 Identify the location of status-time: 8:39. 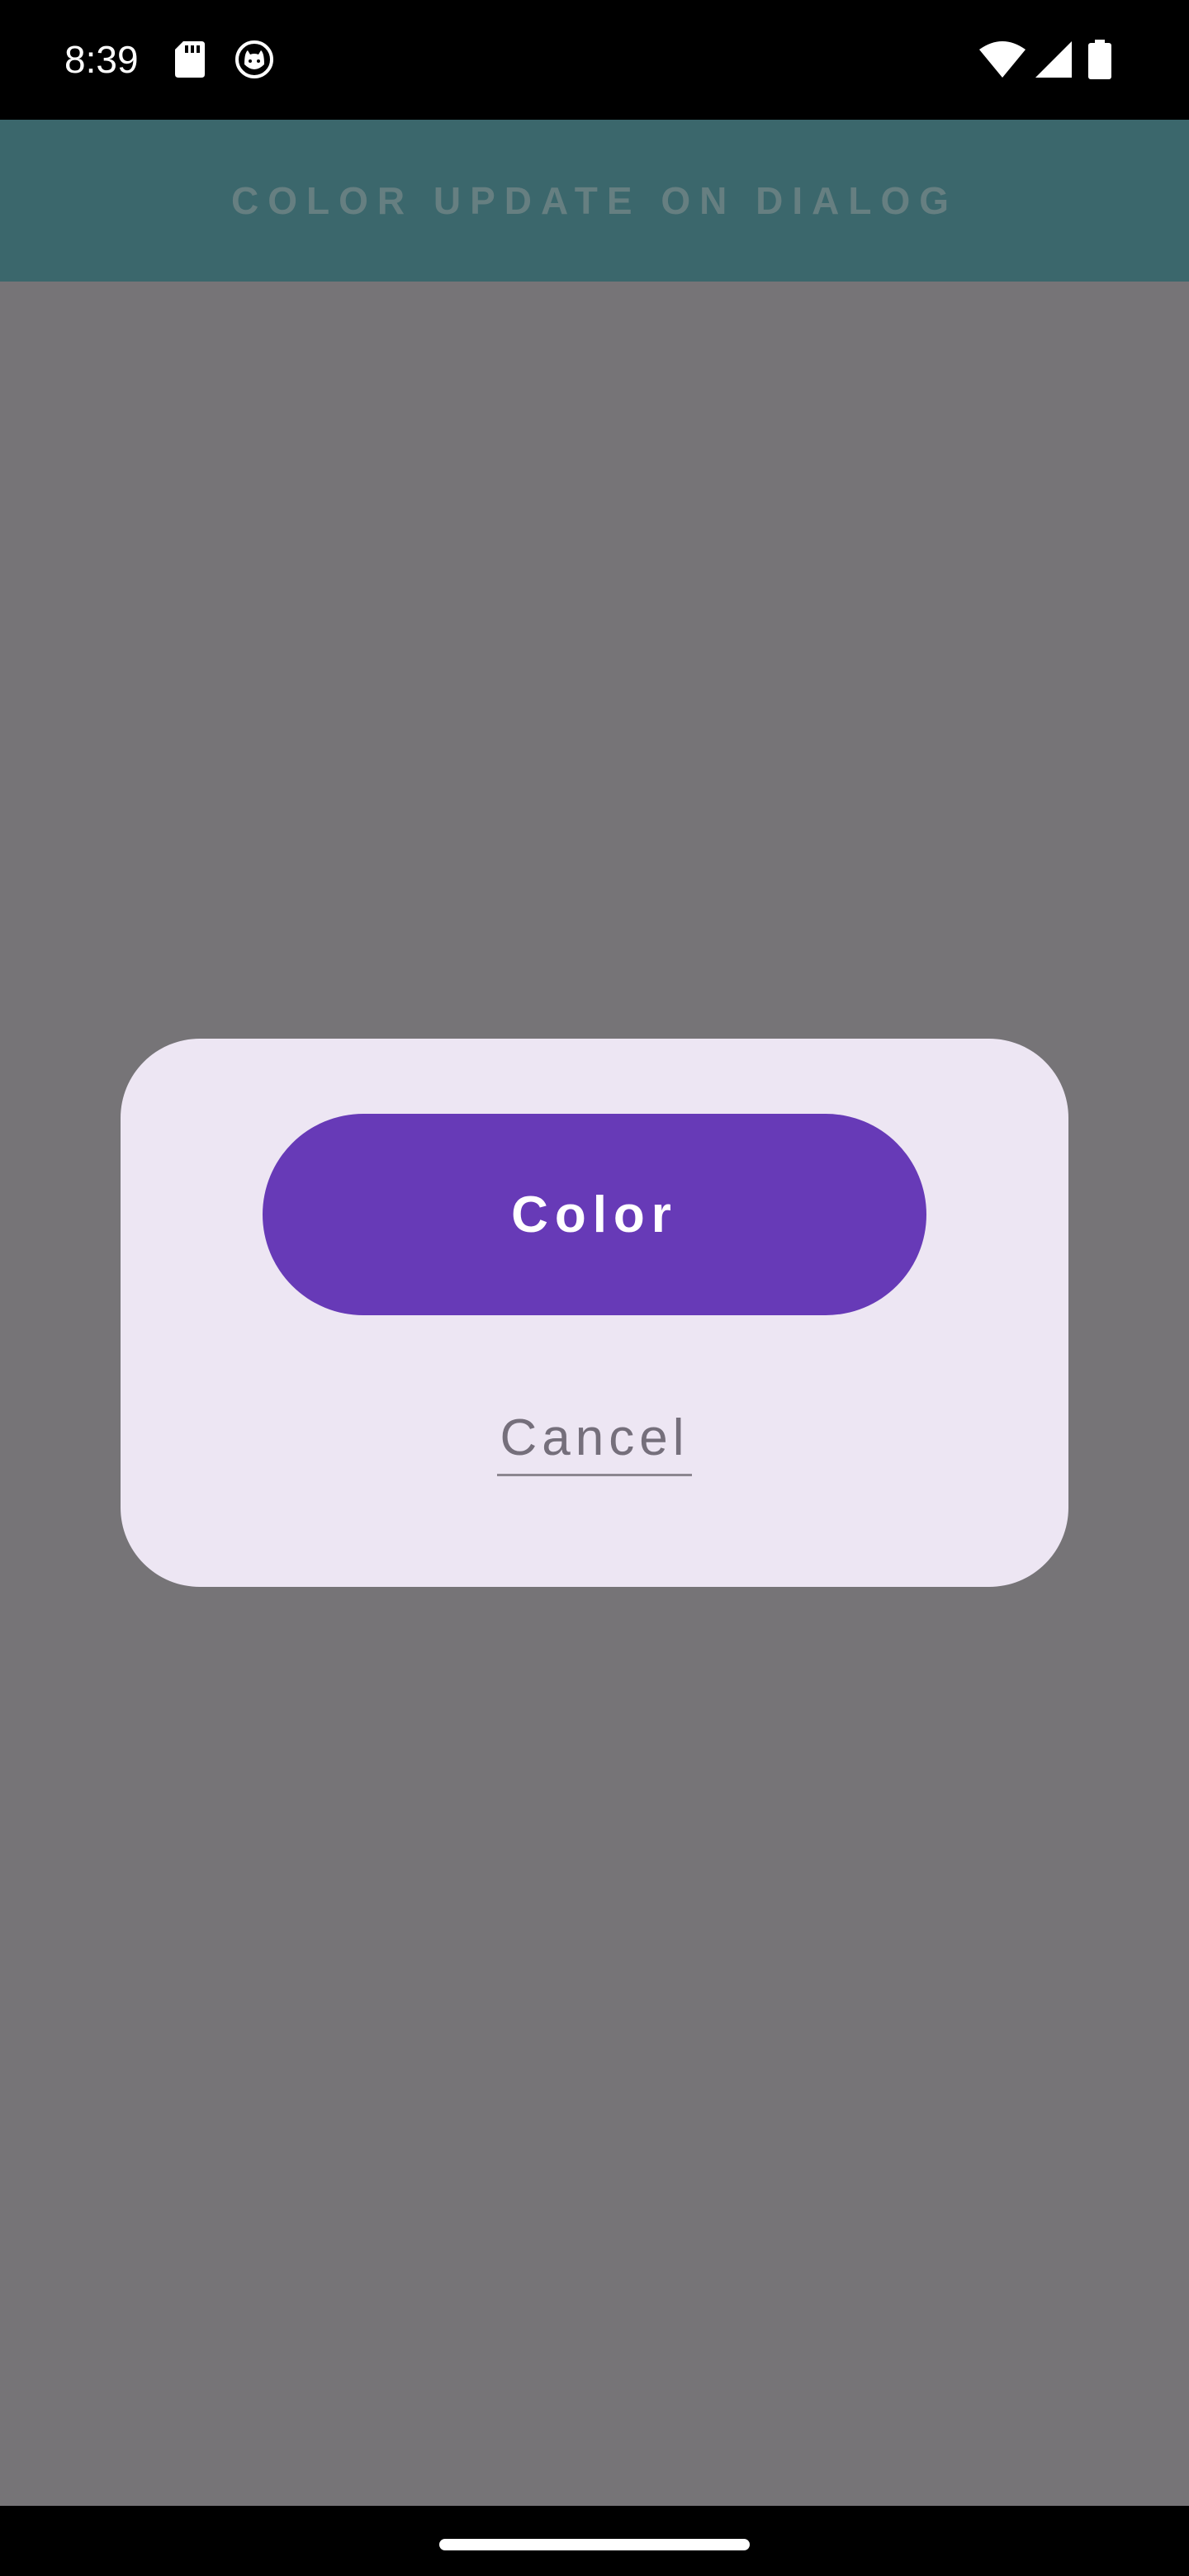
(101, 59).